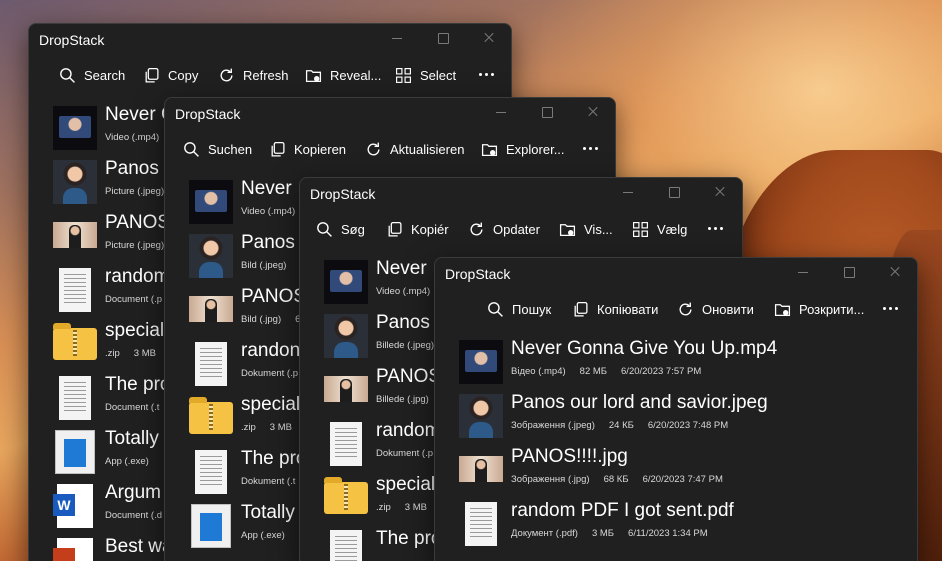 Image resolution: width=942 pixels, height=561 pixels. I want to click on select-button: Vælg, so click(659, 229).